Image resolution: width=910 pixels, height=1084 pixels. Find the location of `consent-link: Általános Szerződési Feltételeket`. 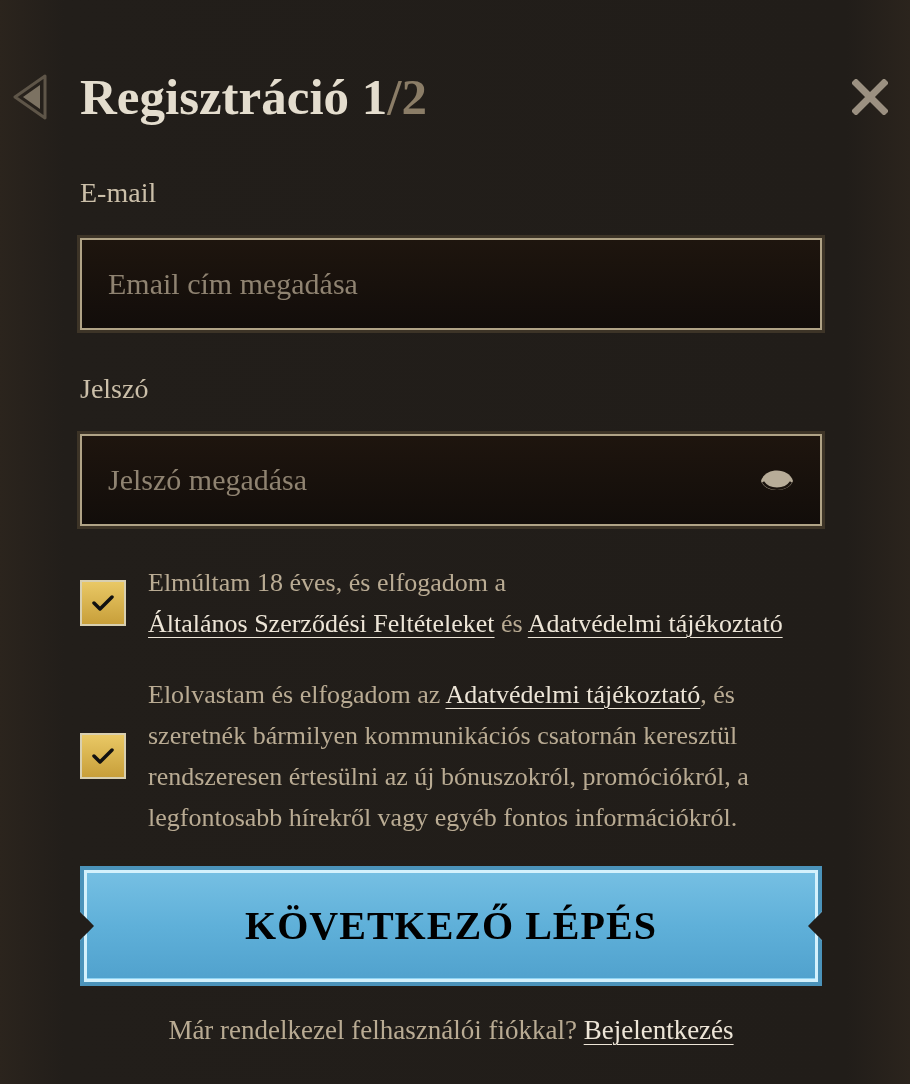

consent-link: Általános Szerződési Feltételeket is located at coordinates (321, 623).